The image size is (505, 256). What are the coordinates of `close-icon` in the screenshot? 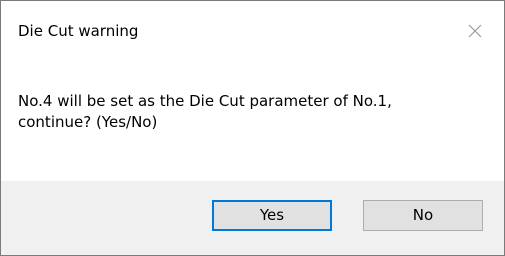 It's located at (475, 31).